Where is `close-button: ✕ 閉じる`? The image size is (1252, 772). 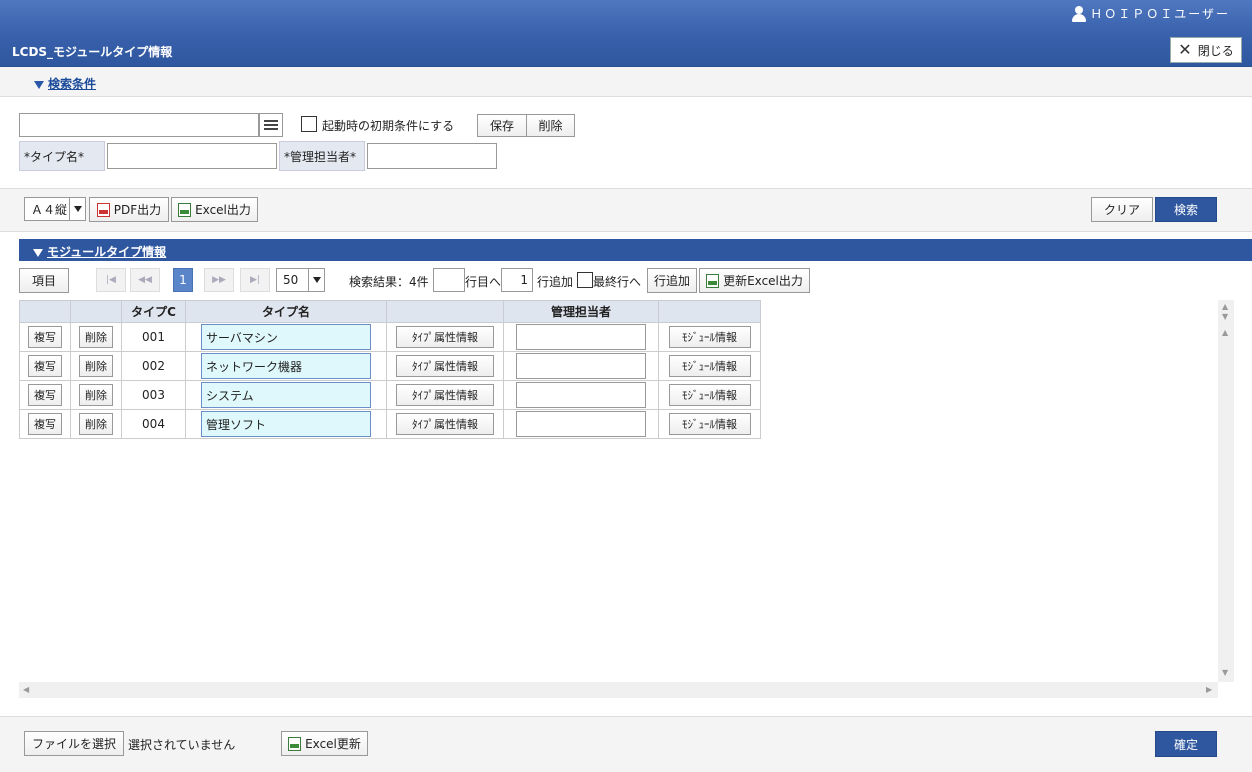
close-button: ✕ 閉じる is located at coordinates (1206, 50).